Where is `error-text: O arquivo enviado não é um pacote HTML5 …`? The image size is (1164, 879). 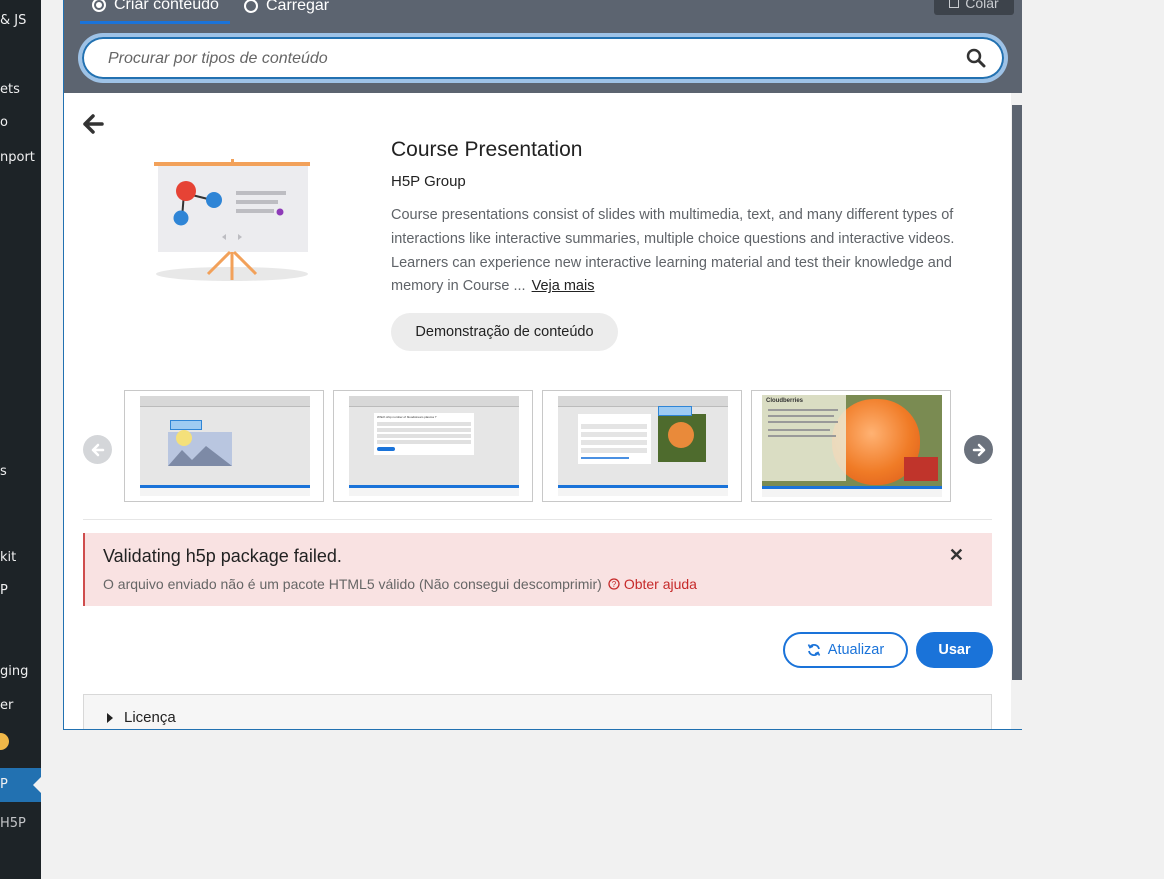
error-text: O arquivo enviado não é um pacote HTML5 … is located at coordinates (352, 584).